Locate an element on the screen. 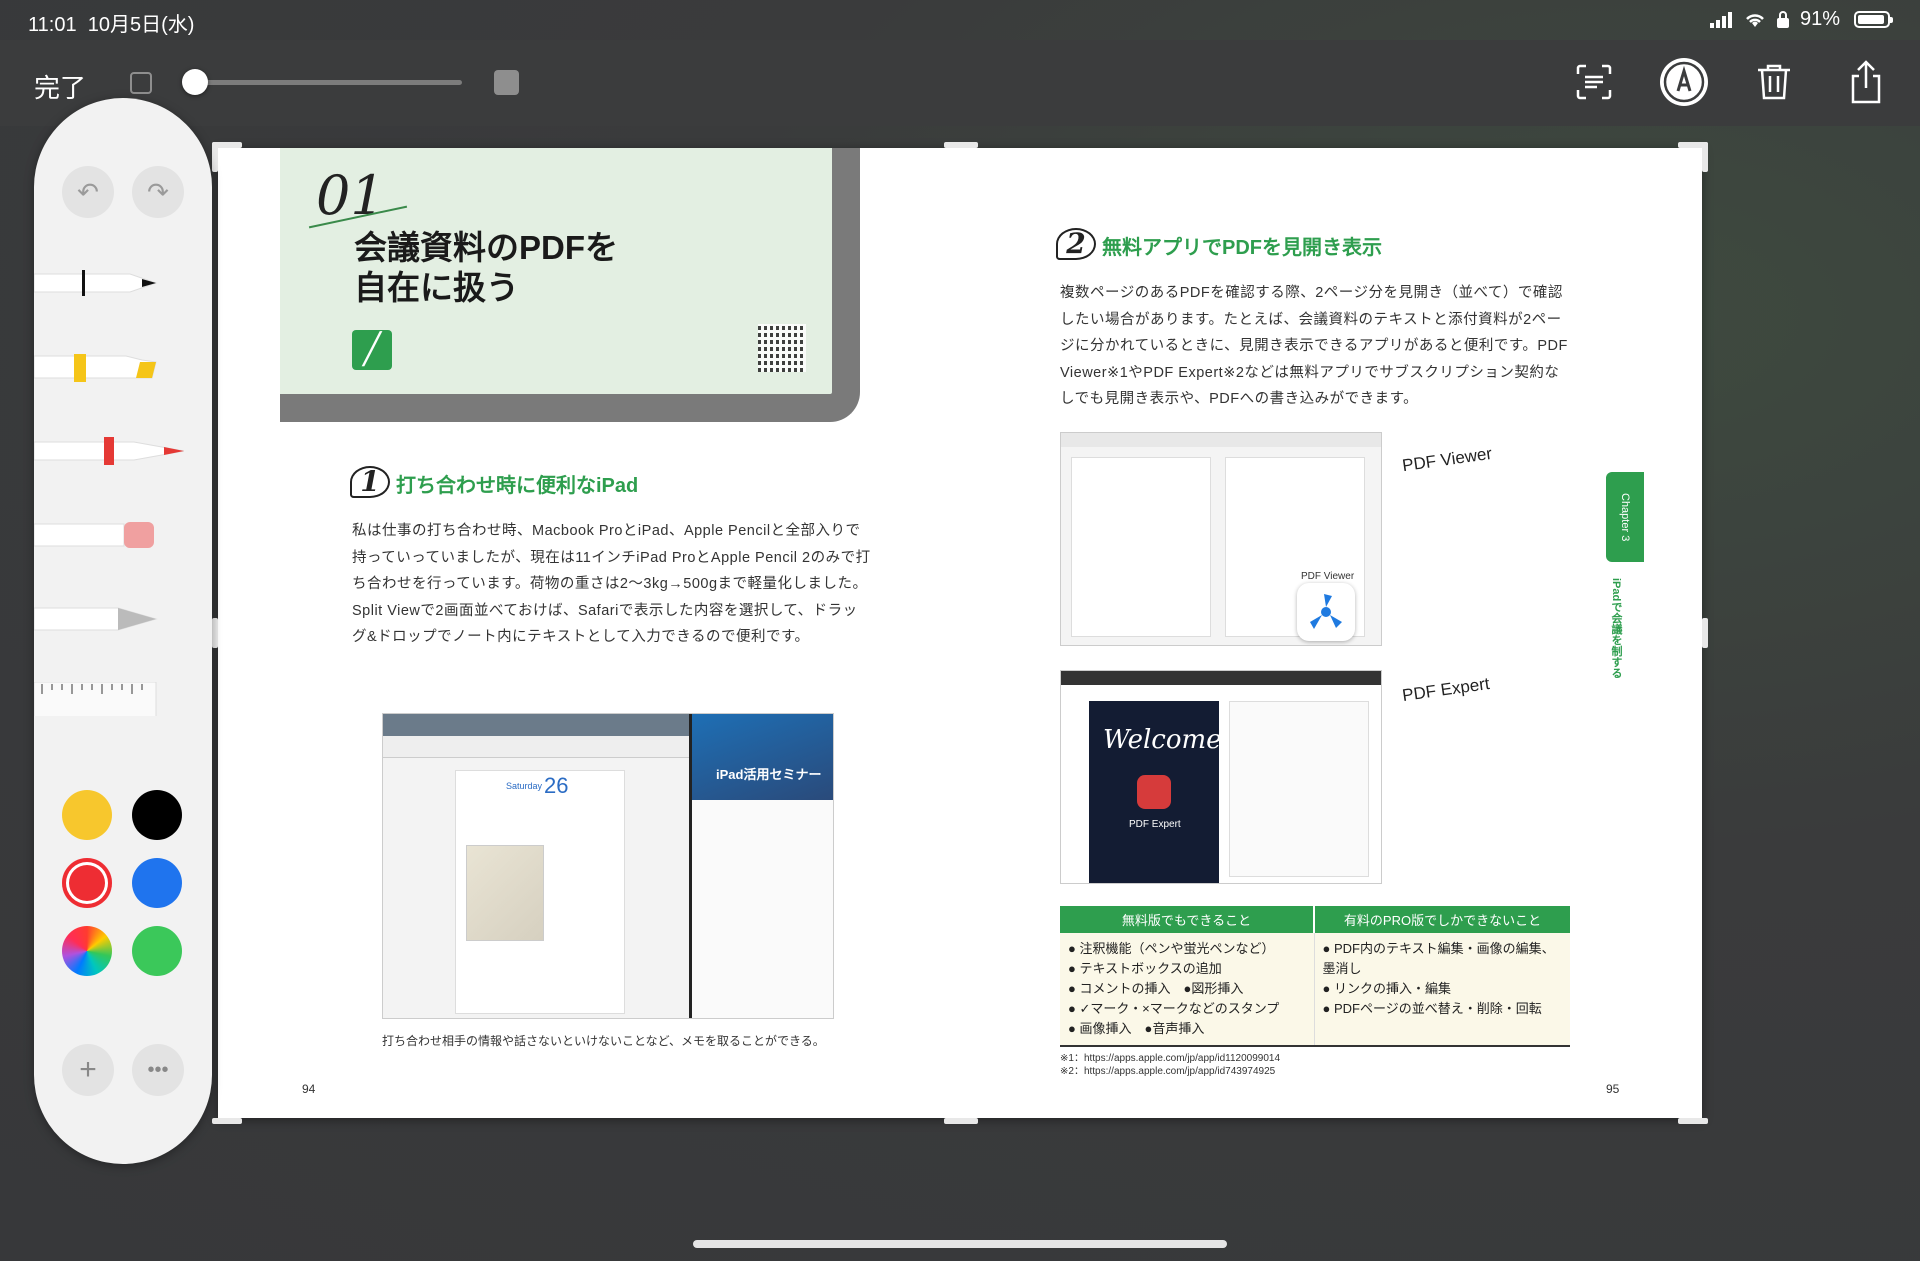 Image resolution: width=1920 pixels, height=1261 pixels. chapter-title: 会議資料のPDFを 自在に扱う is located at coordinates (486, 267).